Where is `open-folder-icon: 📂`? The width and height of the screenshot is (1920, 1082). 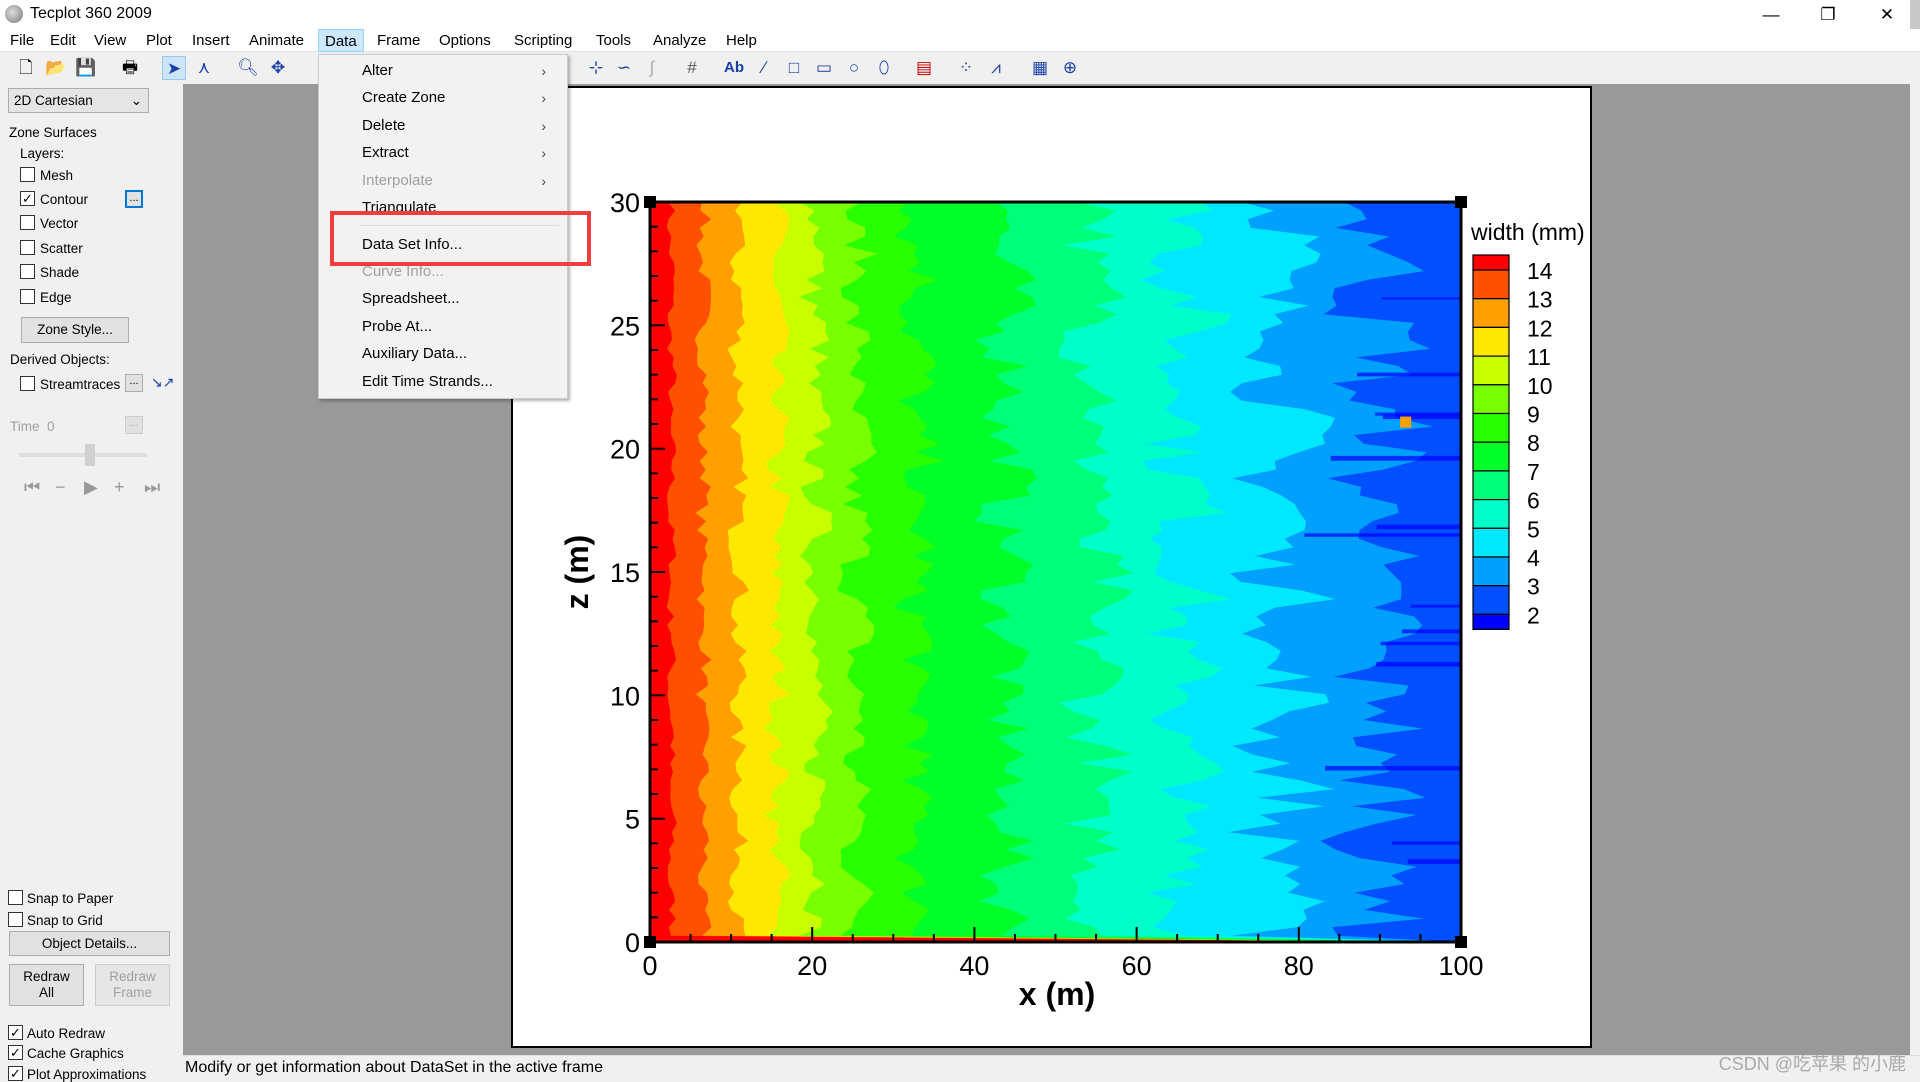 open-folder-icon: 📂 is located at coordinates (56, 68).